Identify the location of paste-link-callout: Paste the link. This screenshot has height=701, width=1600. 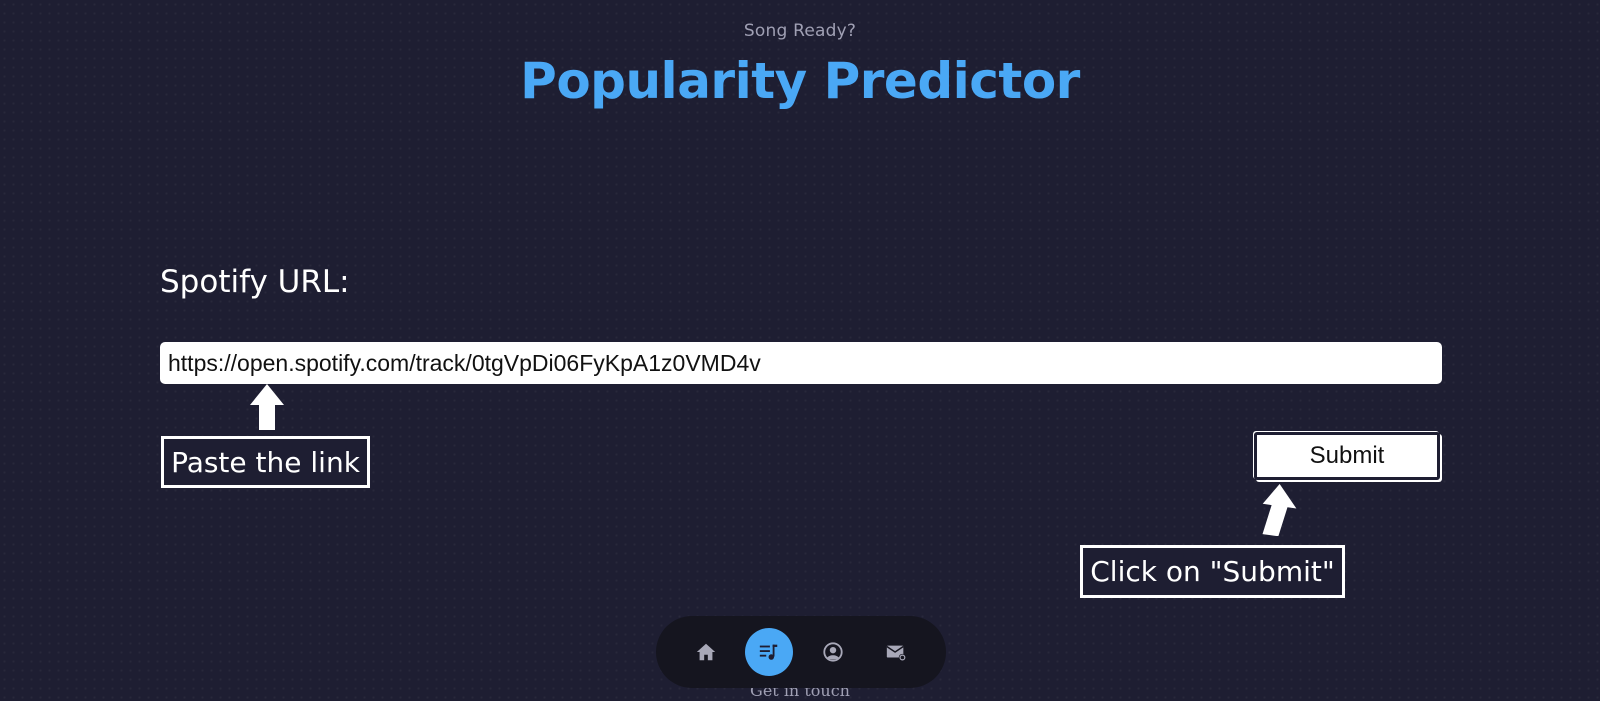
(265, 462).